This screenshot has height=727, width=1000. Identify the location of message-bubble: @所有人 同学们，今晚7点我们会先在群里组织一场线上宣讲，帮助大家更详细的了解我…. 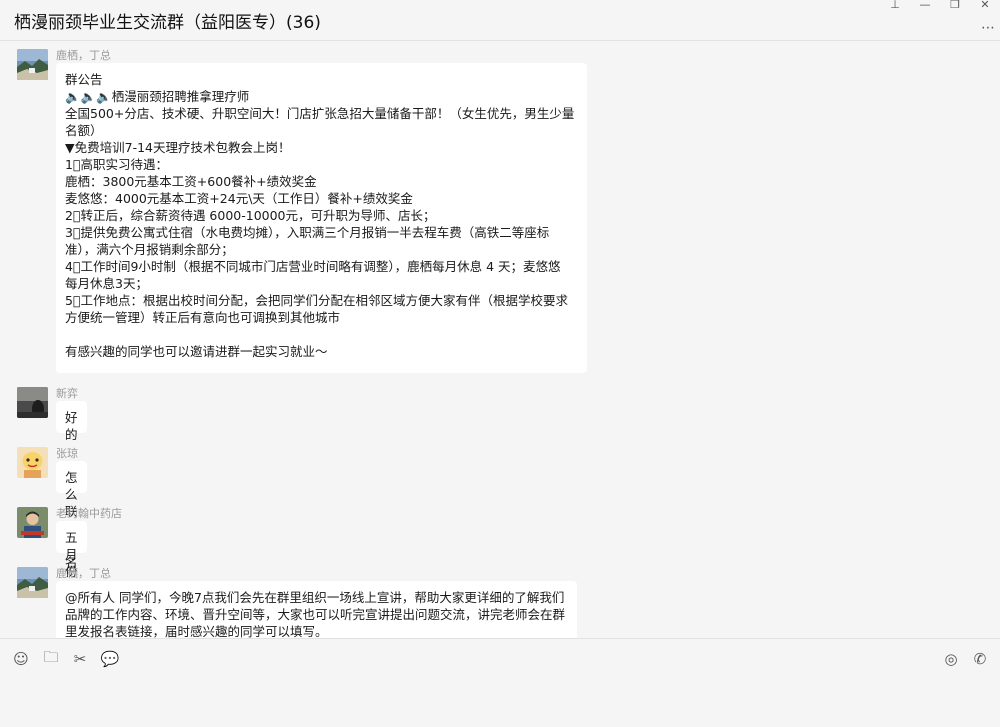
(316, 609).